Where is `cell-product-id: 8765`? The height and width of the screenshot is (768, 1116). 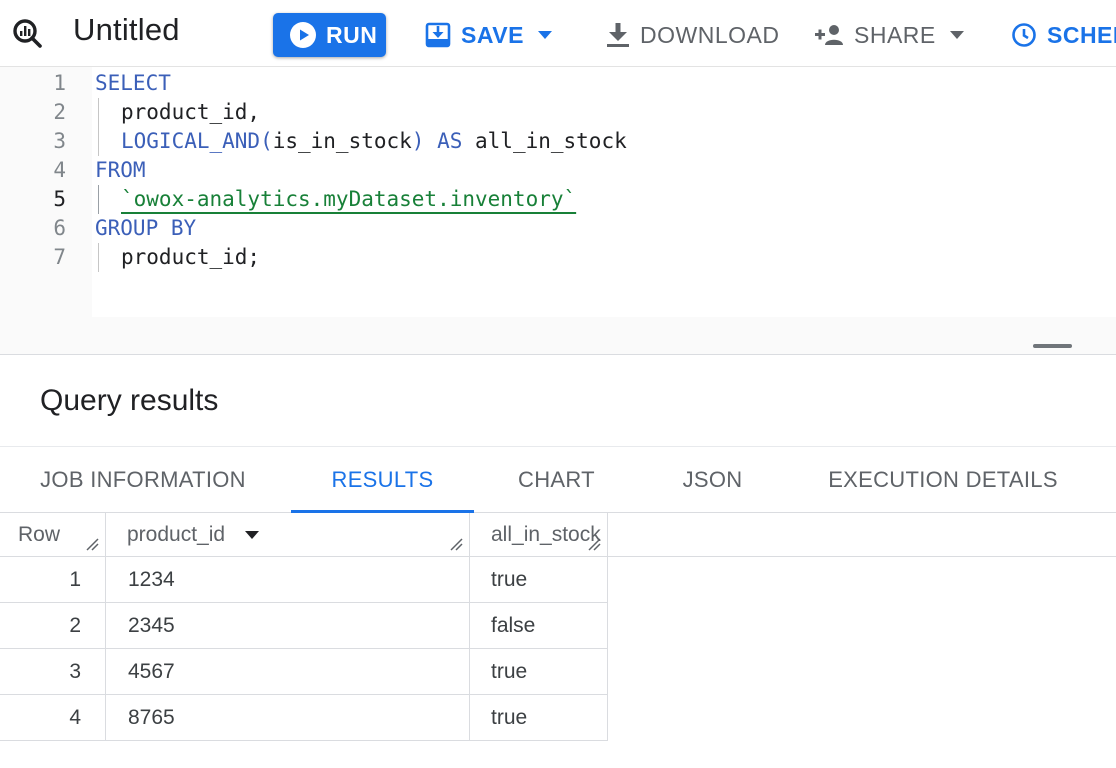 cell-product-id: 8765 is located at coordinates (288, 717).